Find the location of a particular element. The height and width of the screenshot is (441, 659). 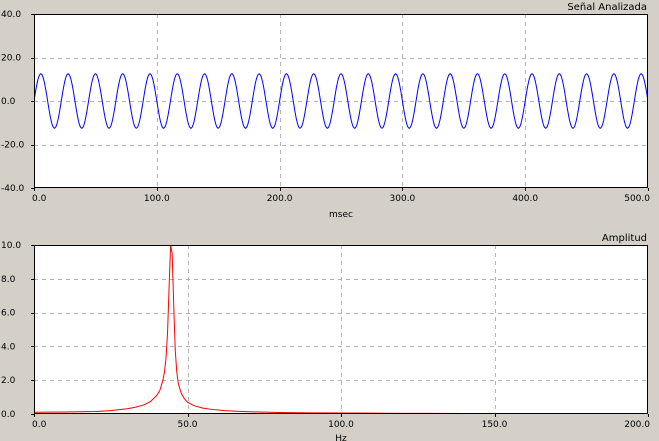

y-tick-label: -40.0 is located at coordinates (13, 189).